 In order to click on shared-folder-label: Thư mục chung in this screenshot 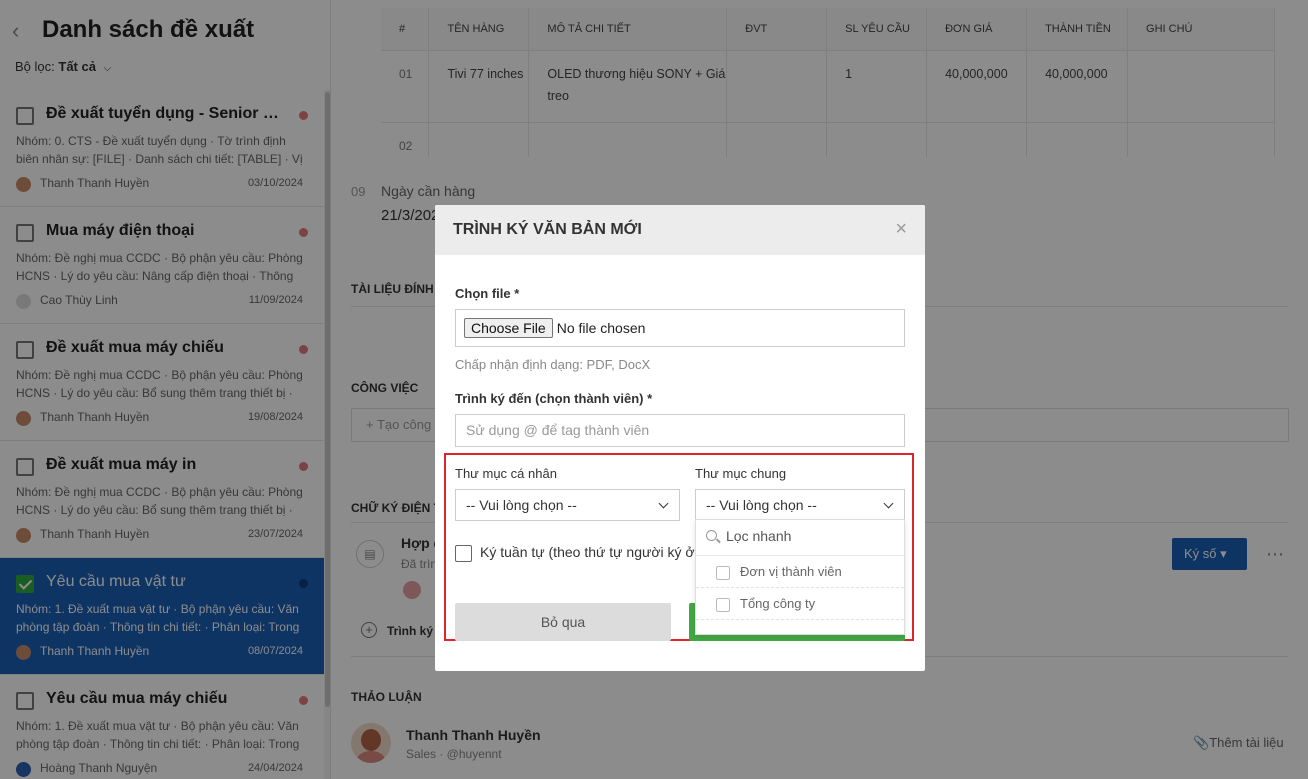, I will do `click(741, 473)`.